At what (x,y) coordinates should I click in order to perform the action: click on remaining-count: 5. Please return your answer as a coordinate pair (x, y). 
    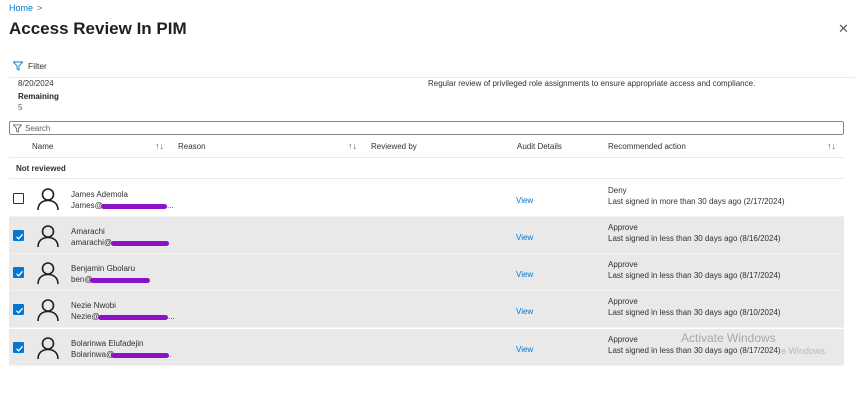
    Looking at the image, I should click on (20, 107).